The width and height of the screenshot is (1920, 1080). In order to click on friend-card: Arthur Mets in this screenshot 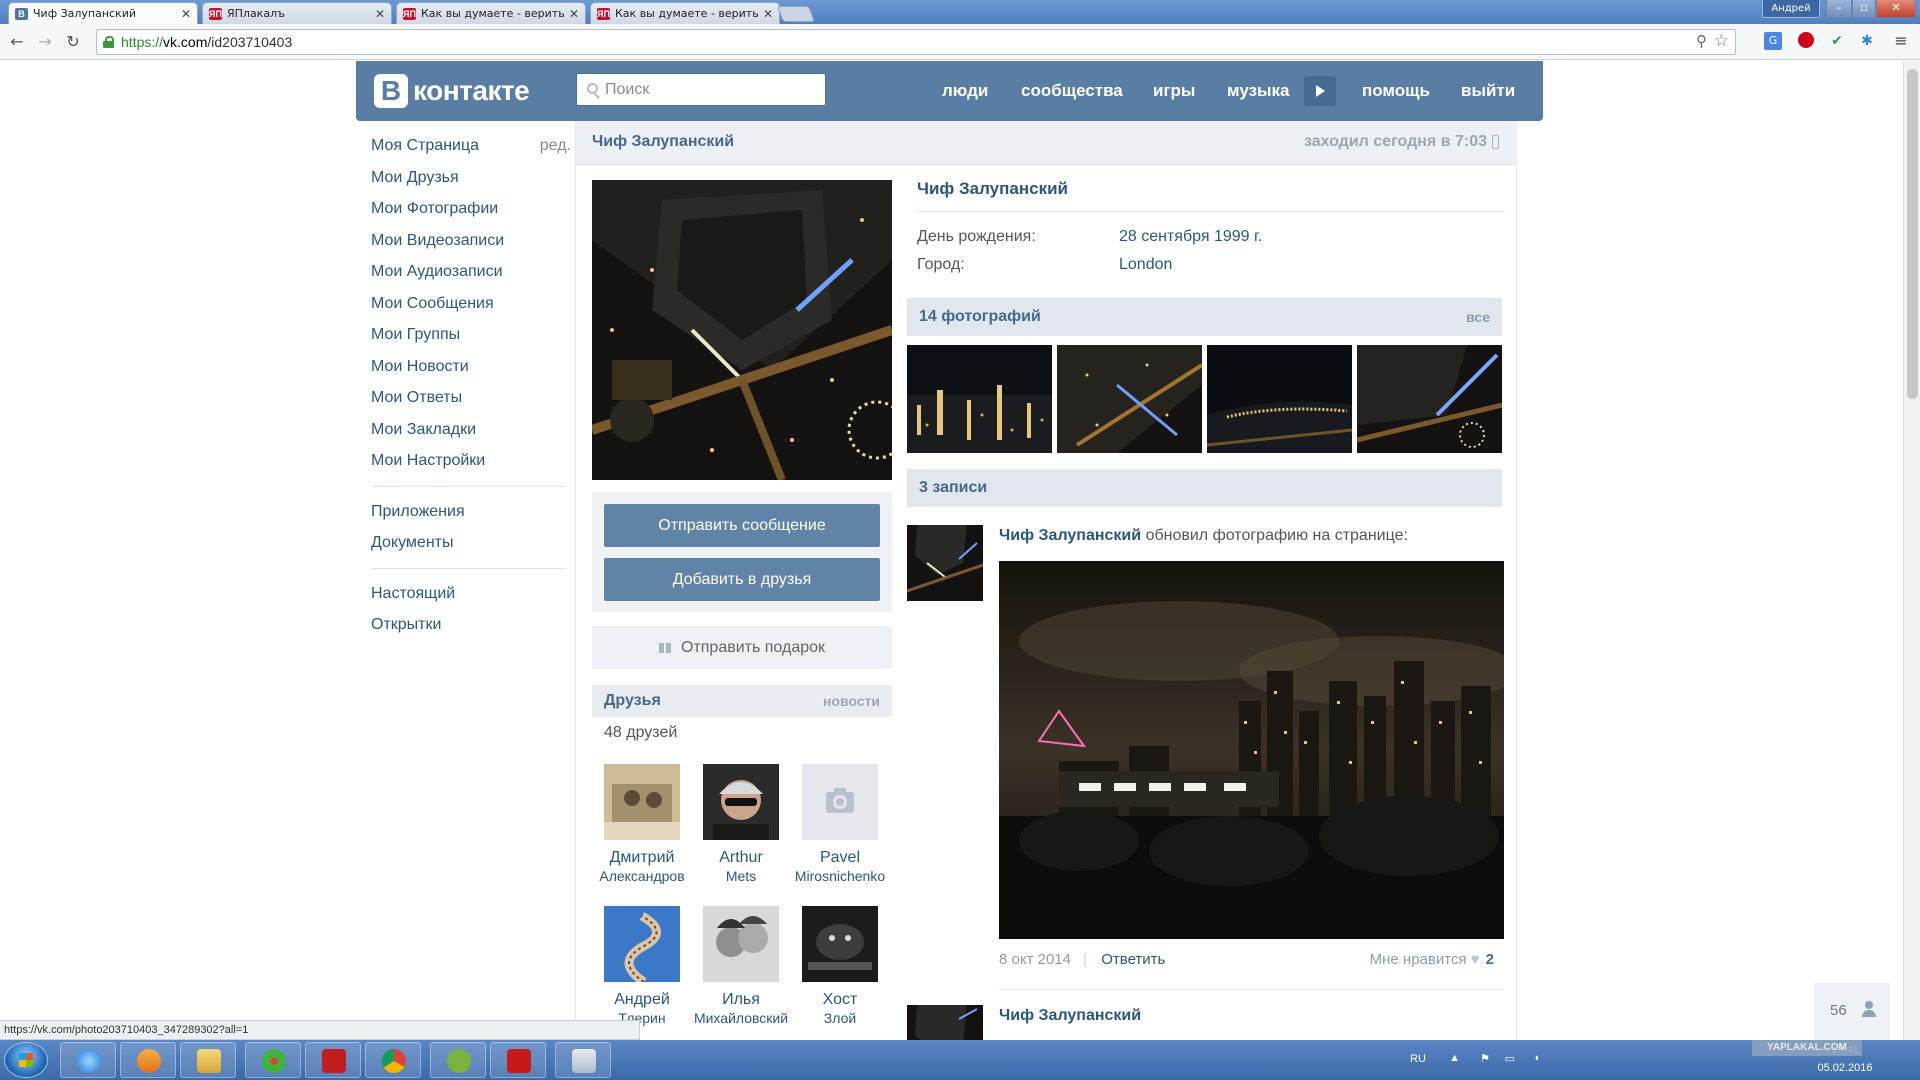, I will do `click(741, 824)`.